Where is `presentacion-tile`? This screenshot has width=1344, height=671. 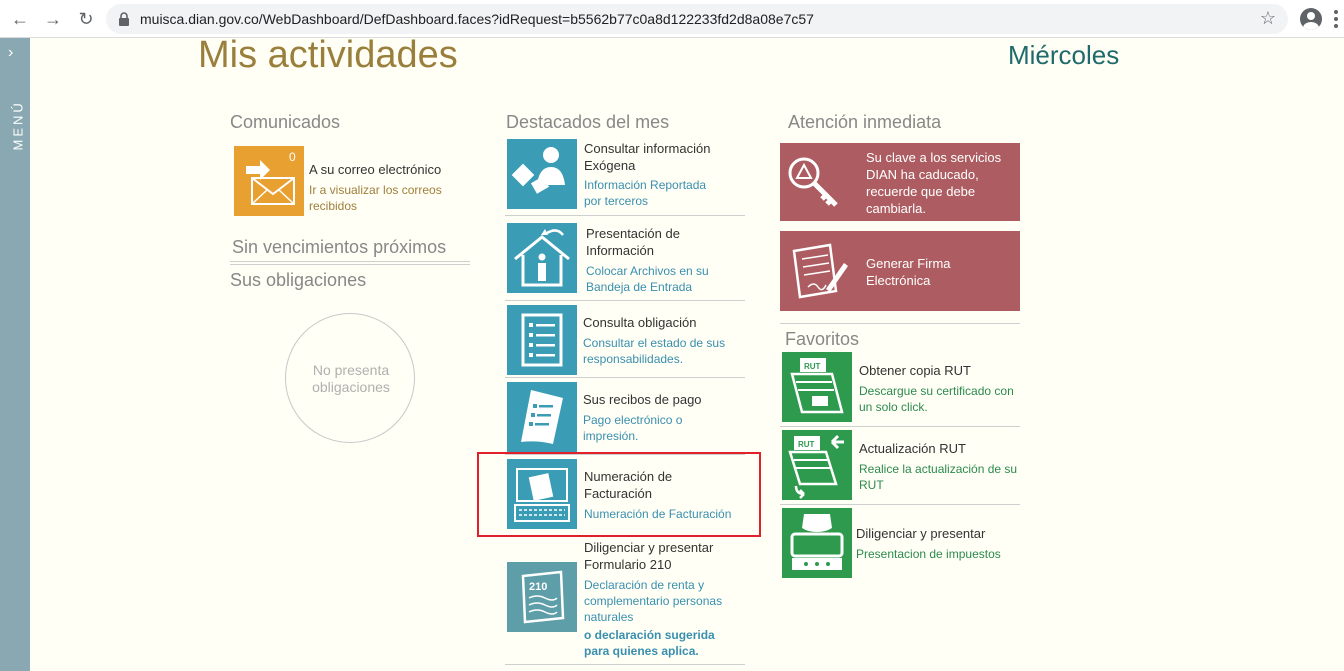 presentacion-tile is located at coordinates (542, 258).